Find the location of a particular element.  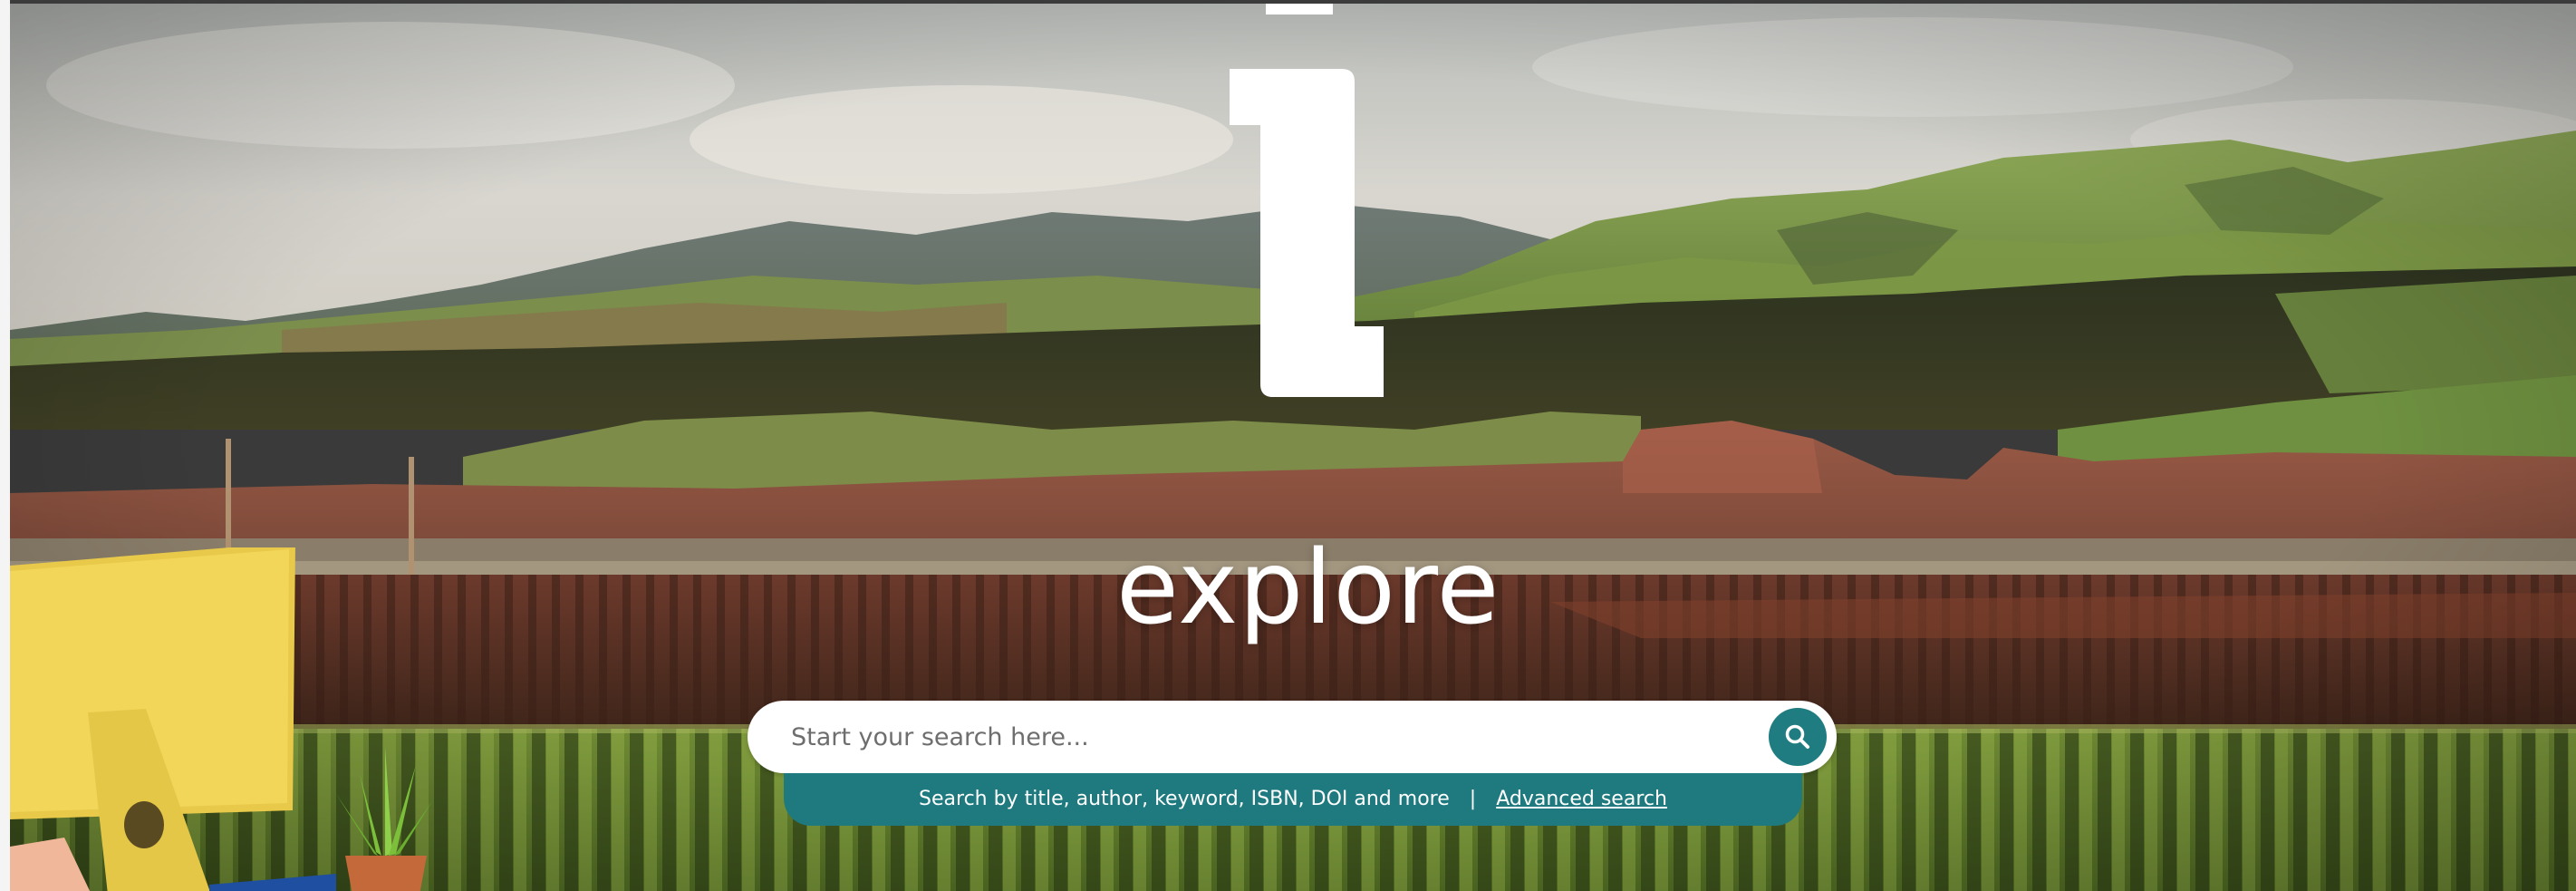

search-input is located at coordinates (1292, 737).